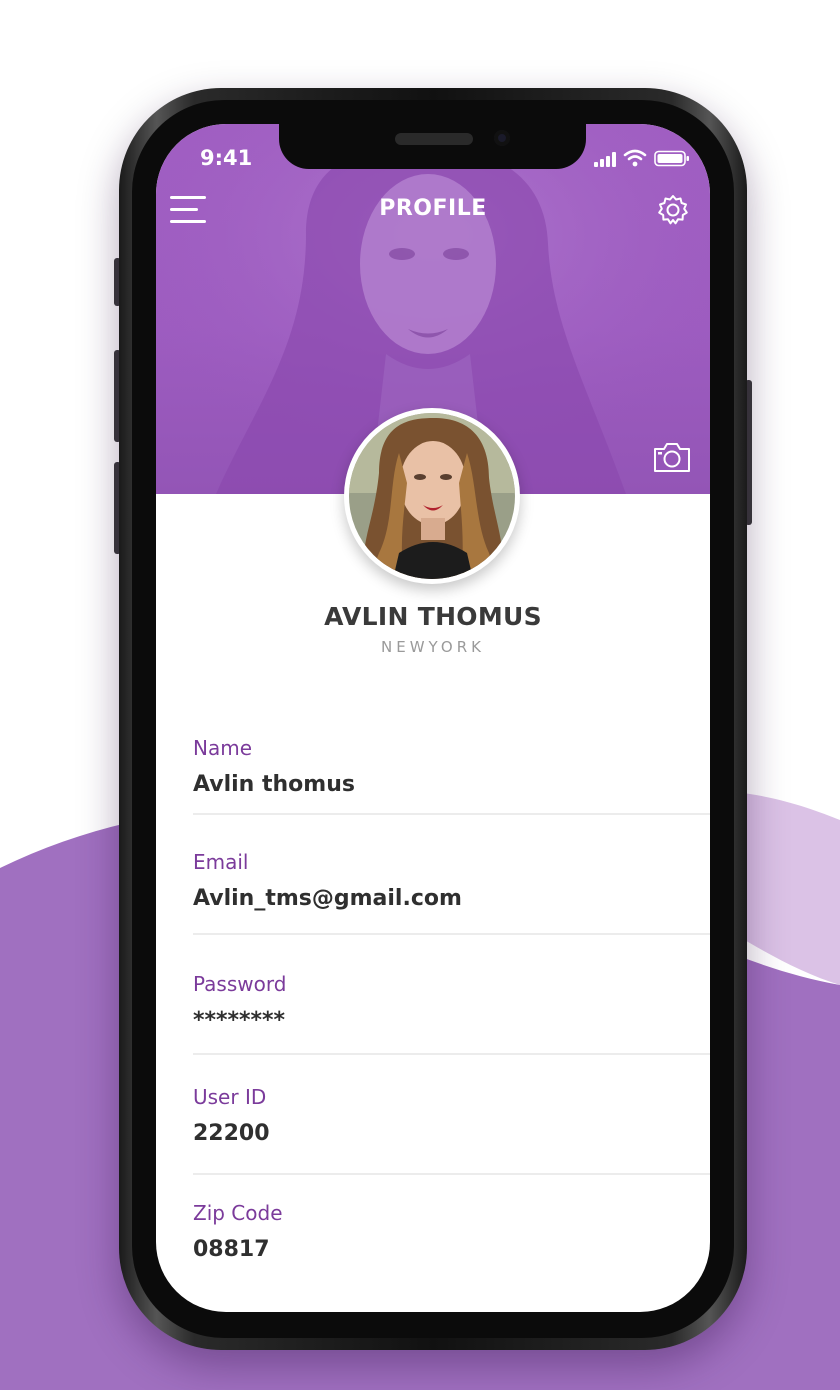  I want to click on front-camera, so click(502, 138).